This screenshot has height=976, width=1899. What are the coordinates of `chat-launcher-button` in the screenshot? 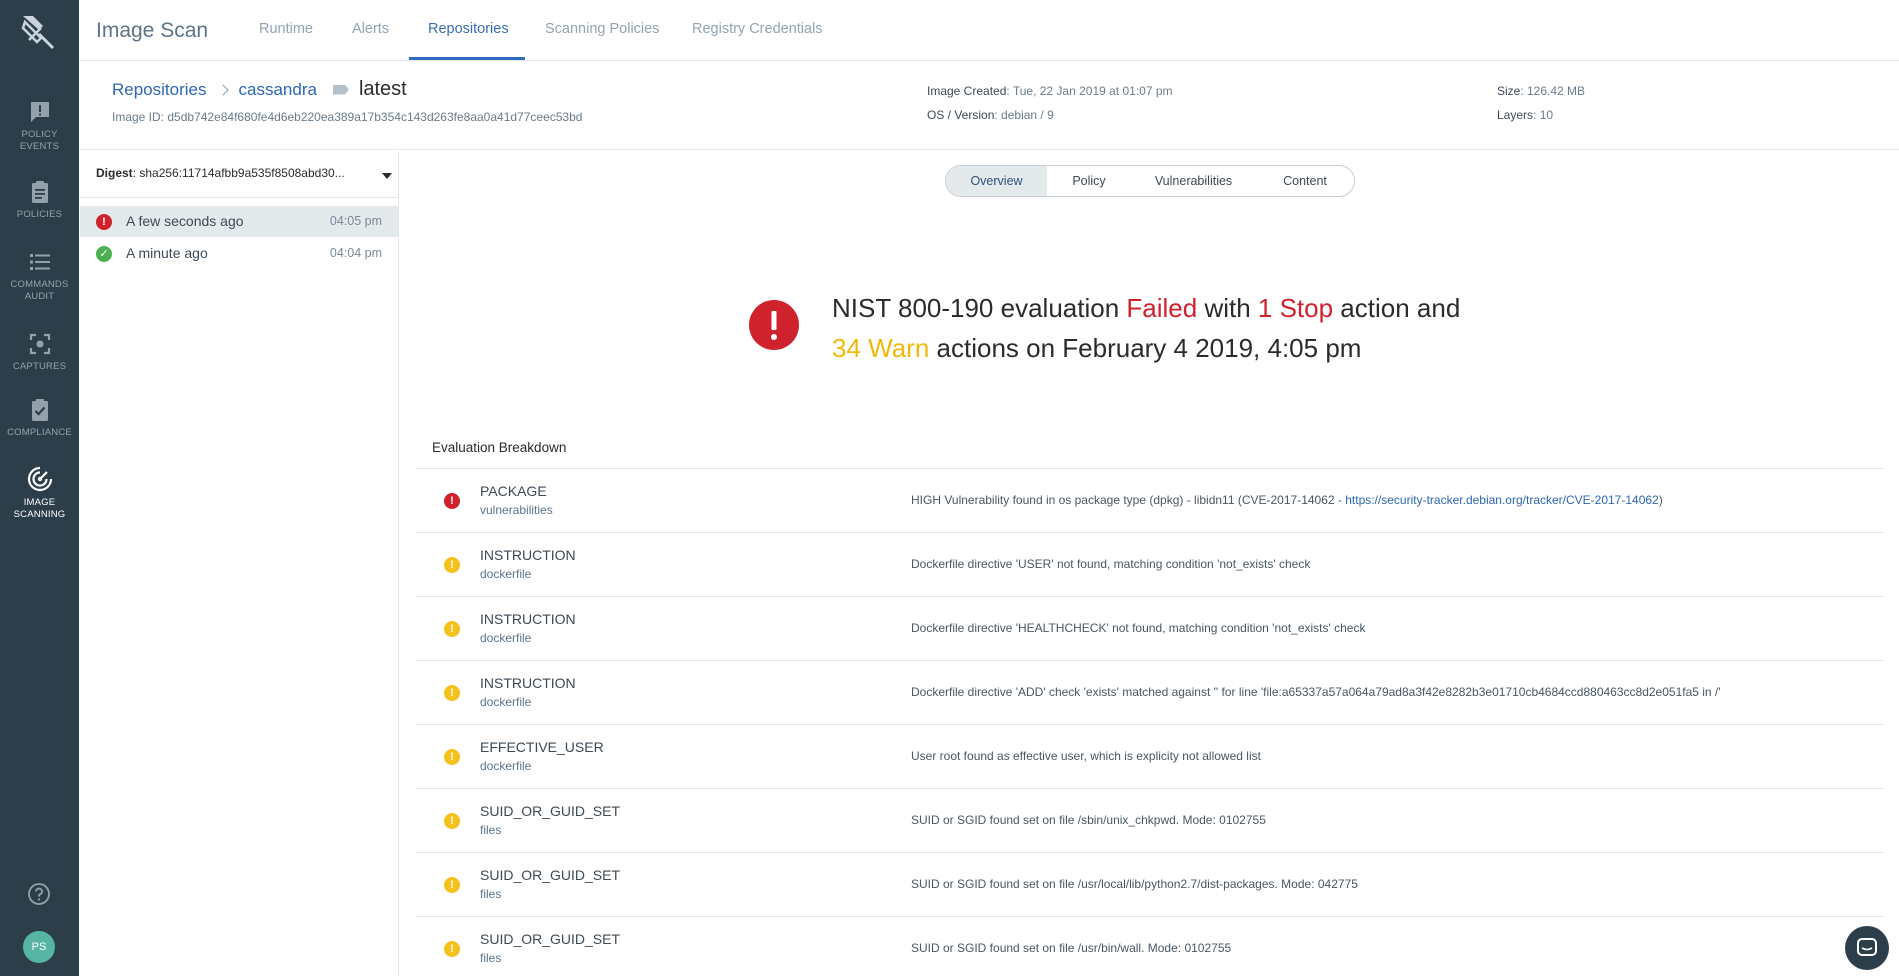 It's located at (1867, 948).